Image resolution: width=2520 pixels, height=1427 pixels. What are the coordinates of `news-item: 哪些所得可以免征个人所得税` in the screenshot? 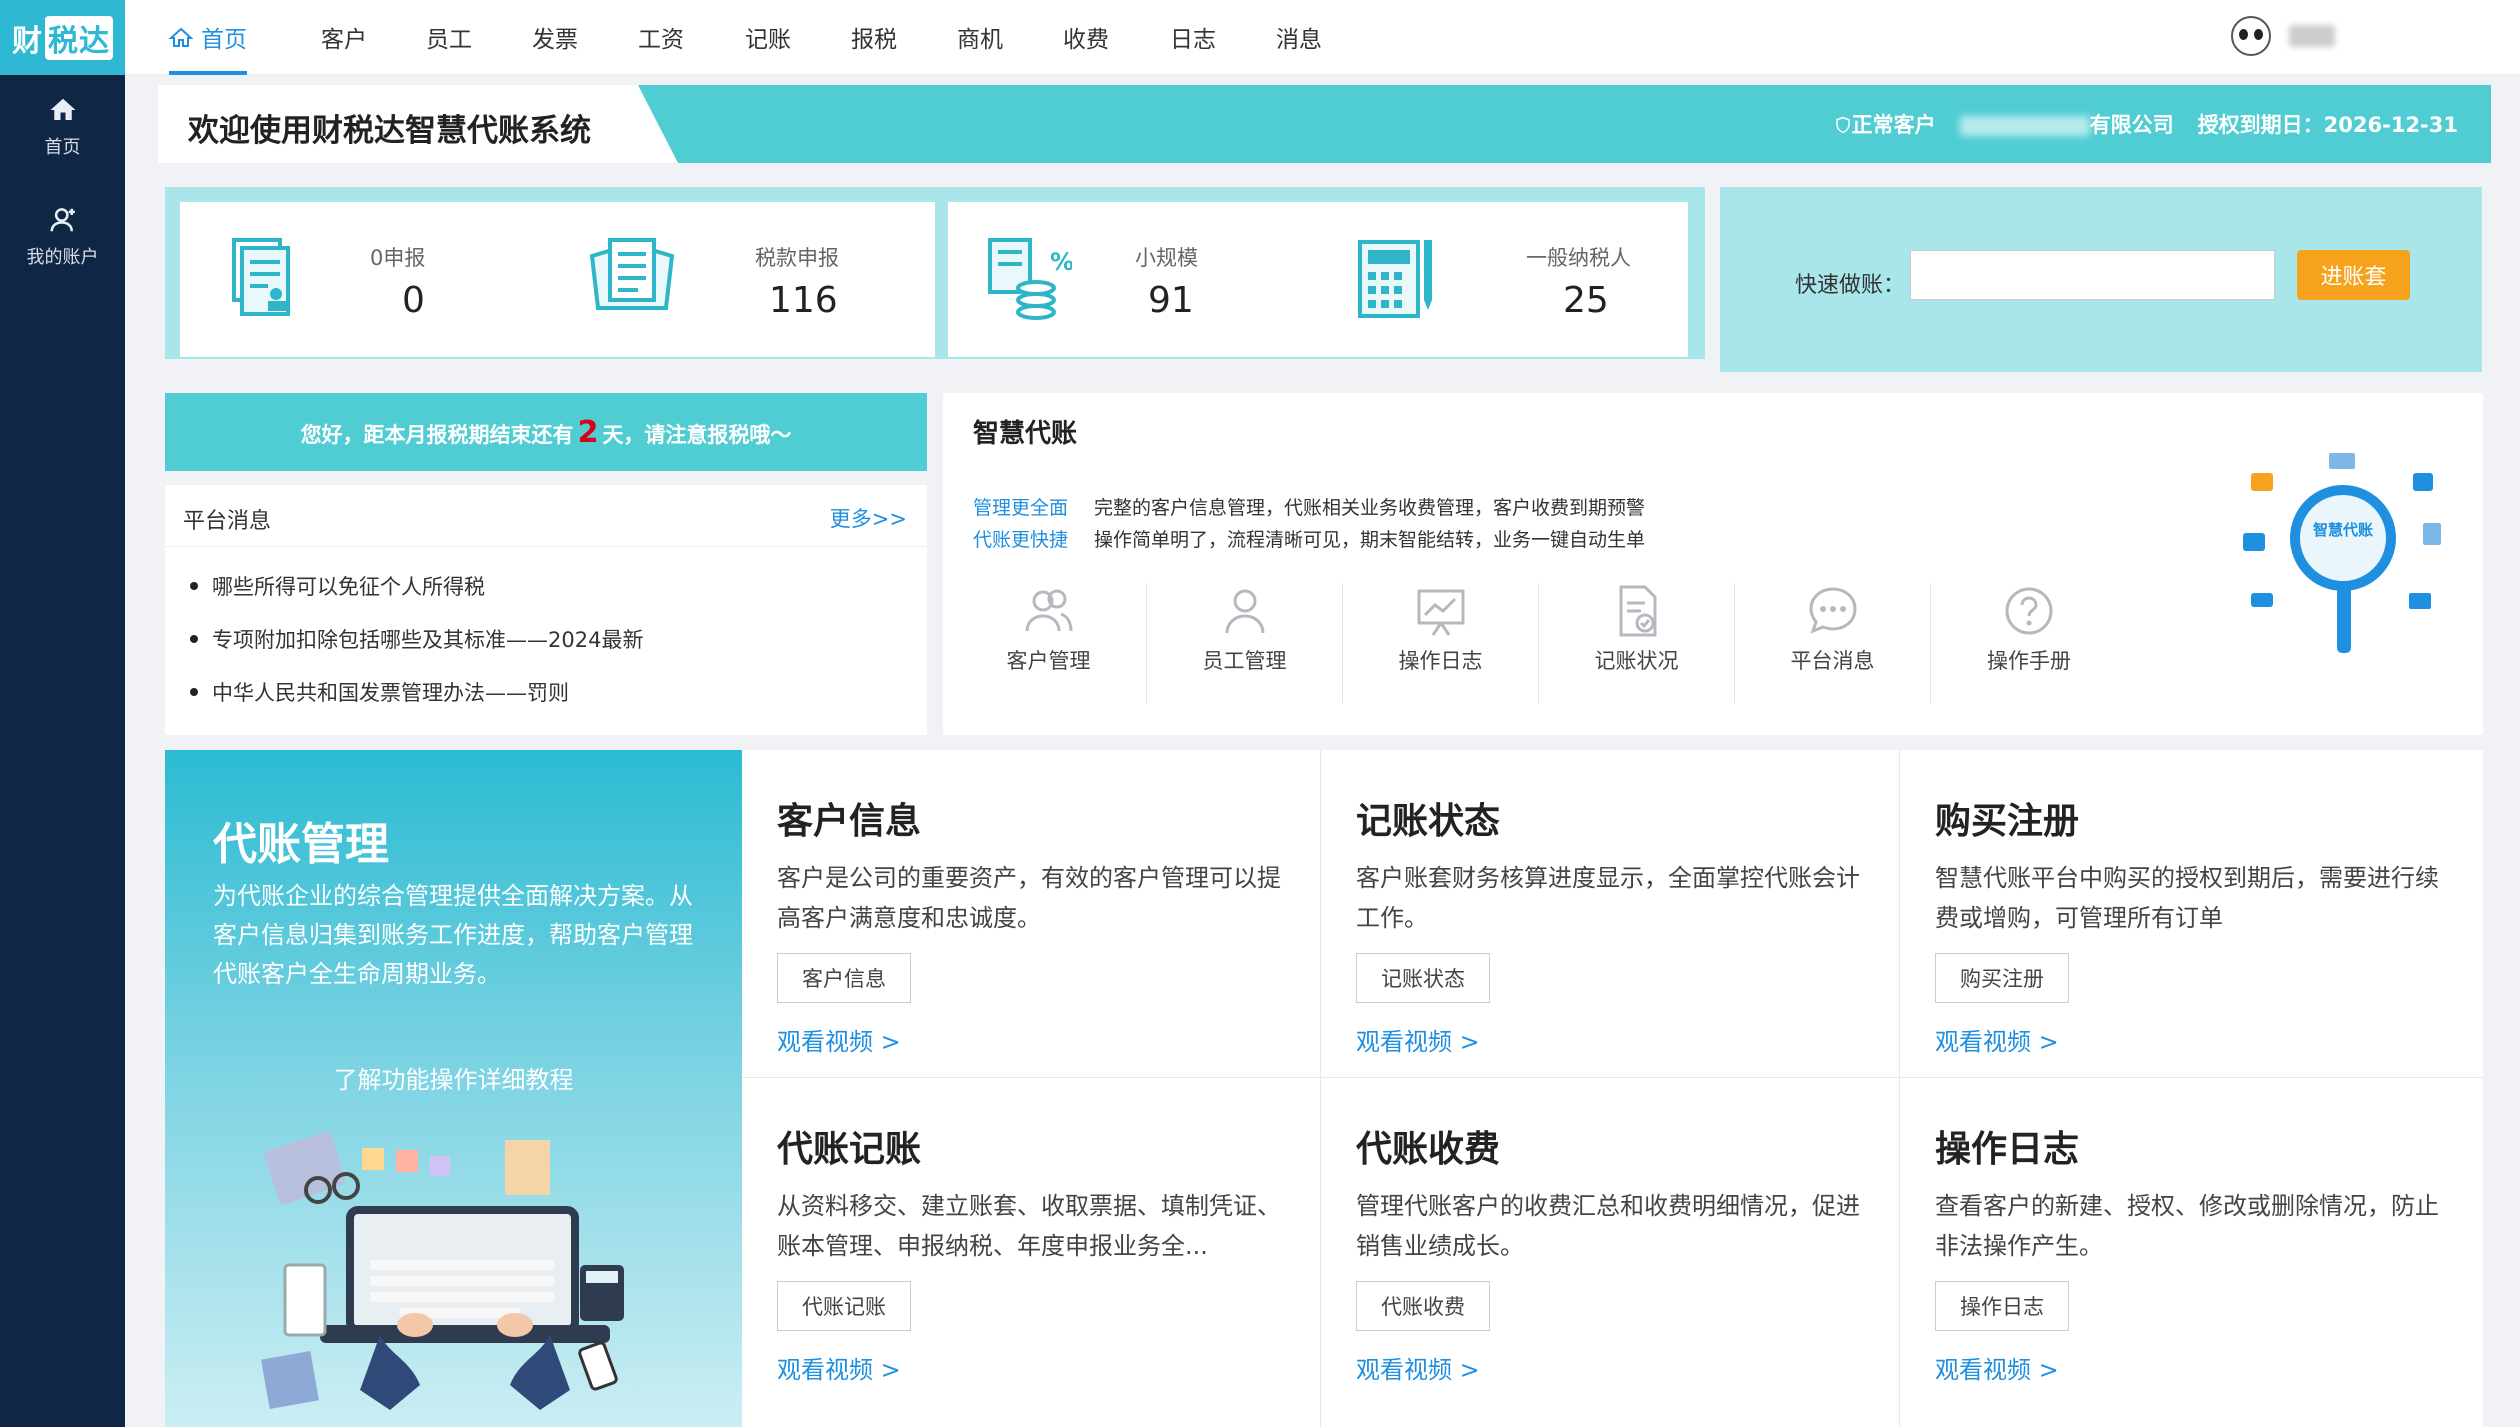 It's located at (337, 586).